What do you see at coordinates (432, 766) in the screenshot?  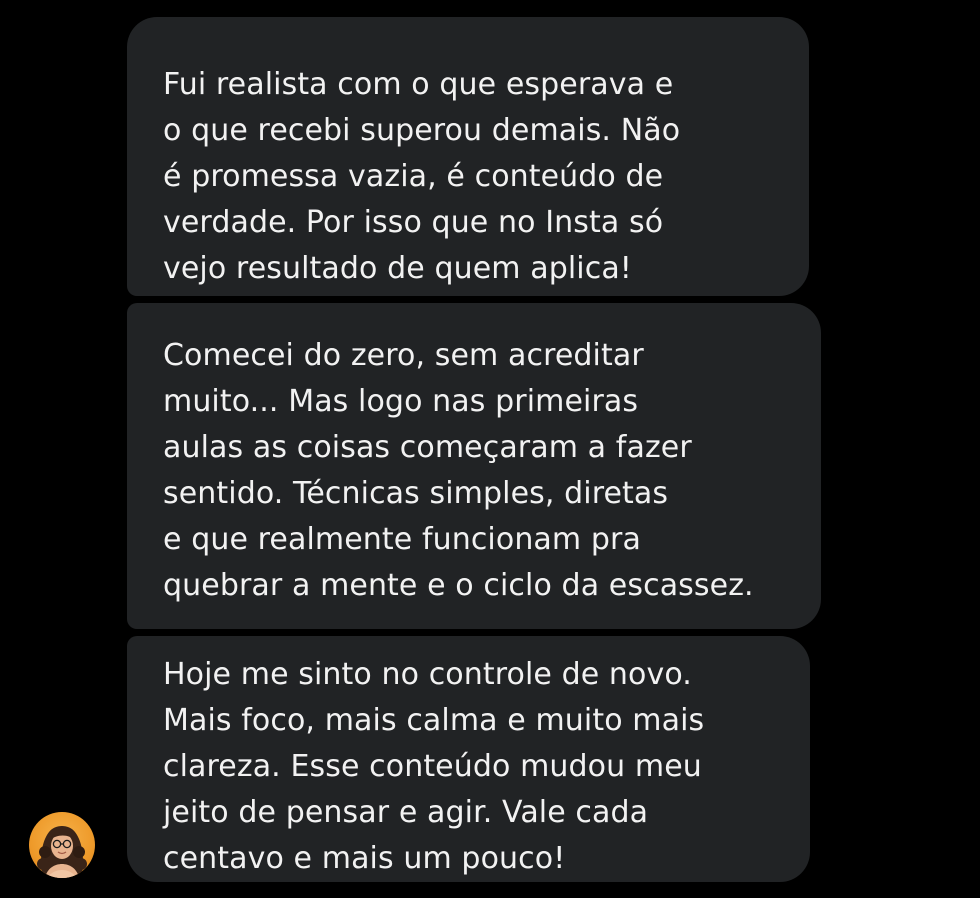 I see `message-line: clareza. Esse conteúdo mudou meu` at bounding box center [432, 766].